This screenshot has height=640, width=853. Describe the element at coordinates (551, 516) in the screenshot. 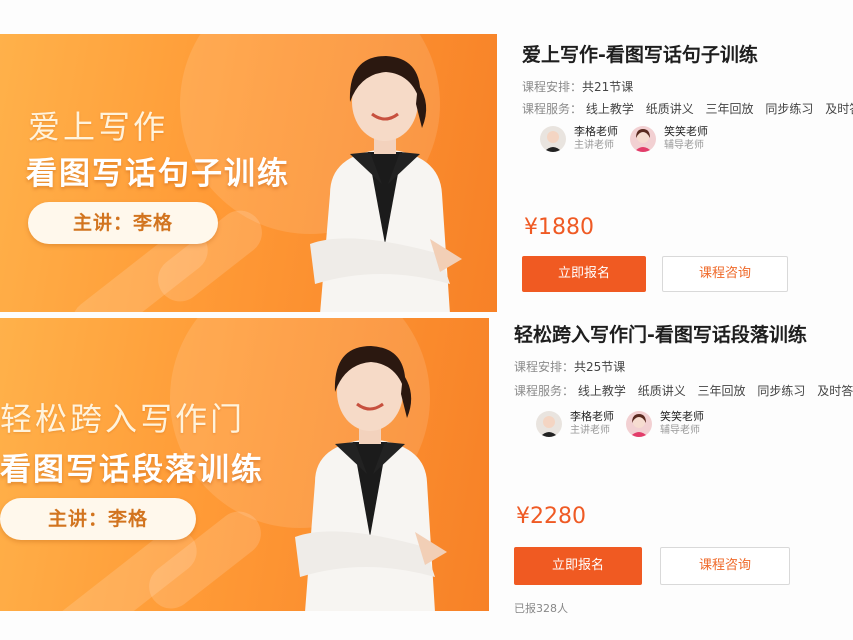

I see `course-price: ¥2280` at that location.